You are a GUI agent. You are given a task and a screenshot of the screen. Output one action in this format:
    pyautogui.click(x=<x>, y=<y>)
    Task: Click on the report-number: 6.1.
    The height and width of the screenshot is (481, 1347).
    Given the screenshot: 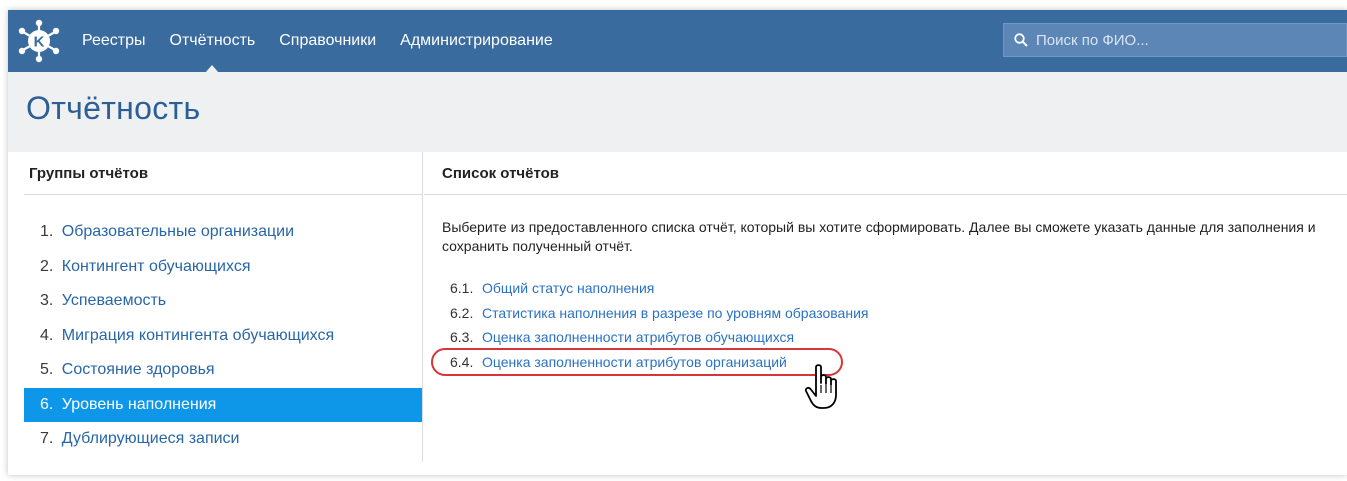 What is the action you would take?
    pyautogui.click(x=462, y=288)
    